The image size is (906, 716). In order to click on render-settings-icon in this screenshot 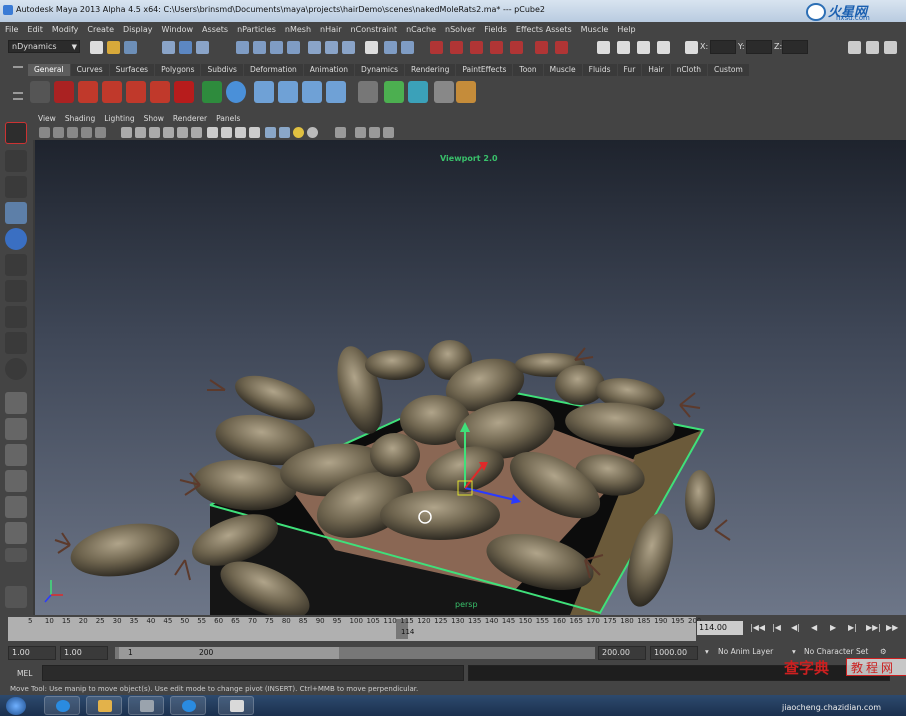, I will do `click(436, 47)`.